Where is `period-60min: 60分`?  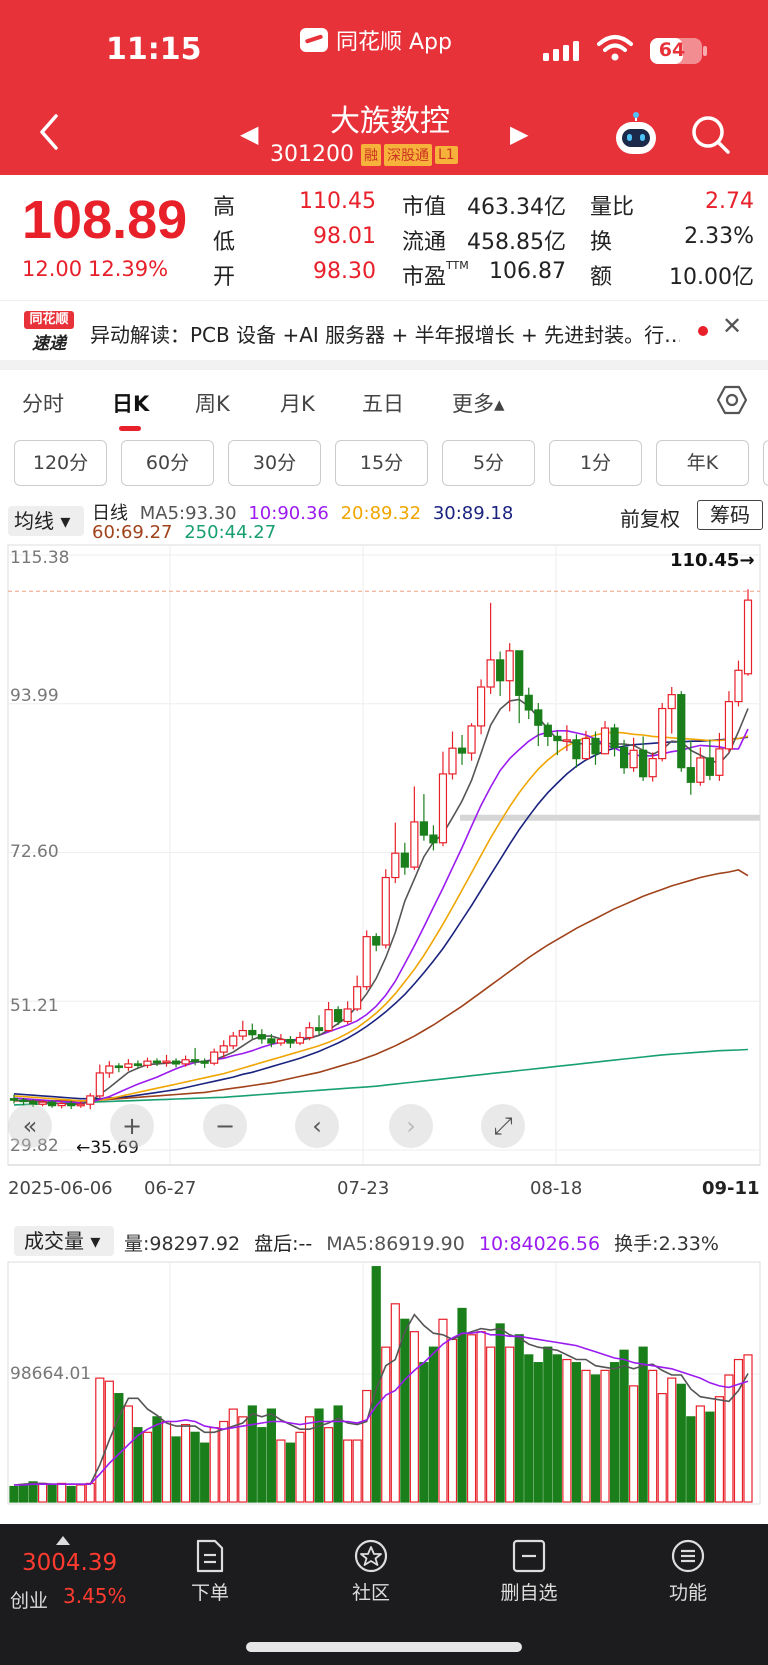
period-60min: 60分 is located at coordinates (167, 463).